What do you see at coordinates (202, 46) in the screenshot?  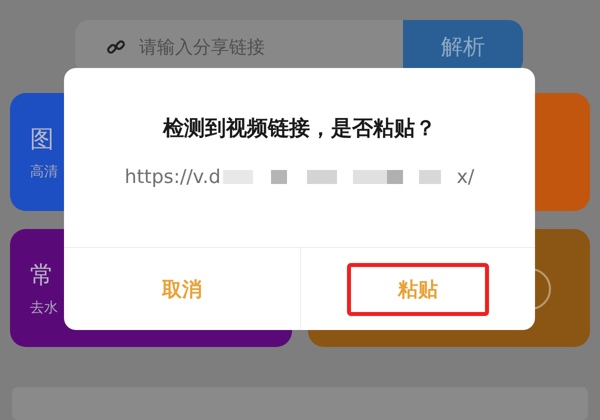 I see `search-placeholder: 请输入分享链接` at bounding box center [202, 46].